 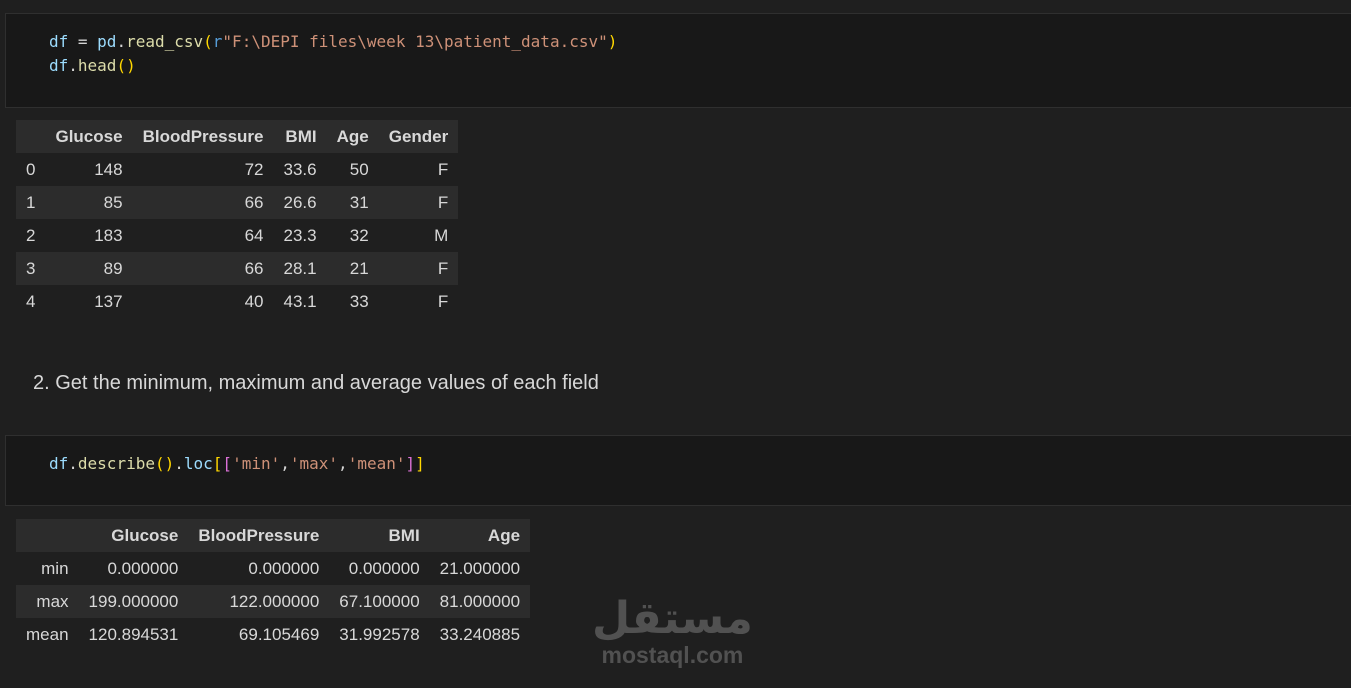 I want to click on code-token: =, so click(x=83, y=41).